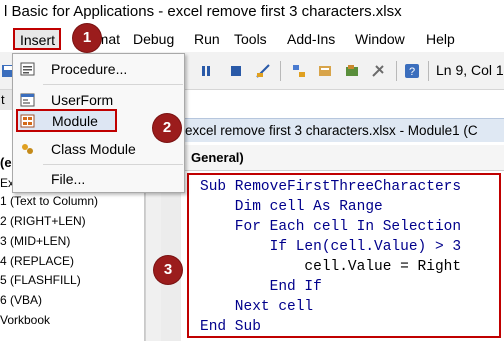  I want to click on tree-item-sheet2: 2 (RIGHT+LEN), so click(43, 221).